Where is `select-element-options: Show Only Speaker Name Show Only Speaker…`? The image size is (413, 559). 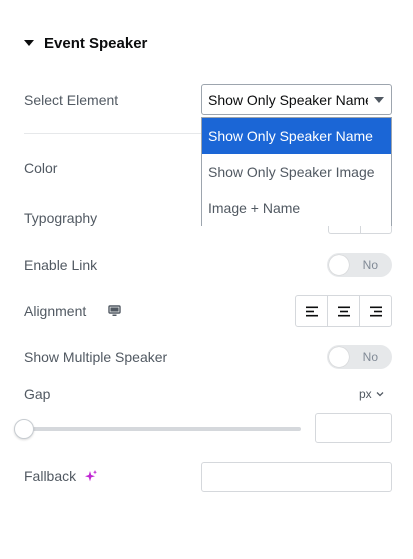 select-element-options: Show Only Speaker Name Show Only Speaker… is located at coordinates (296, 171).